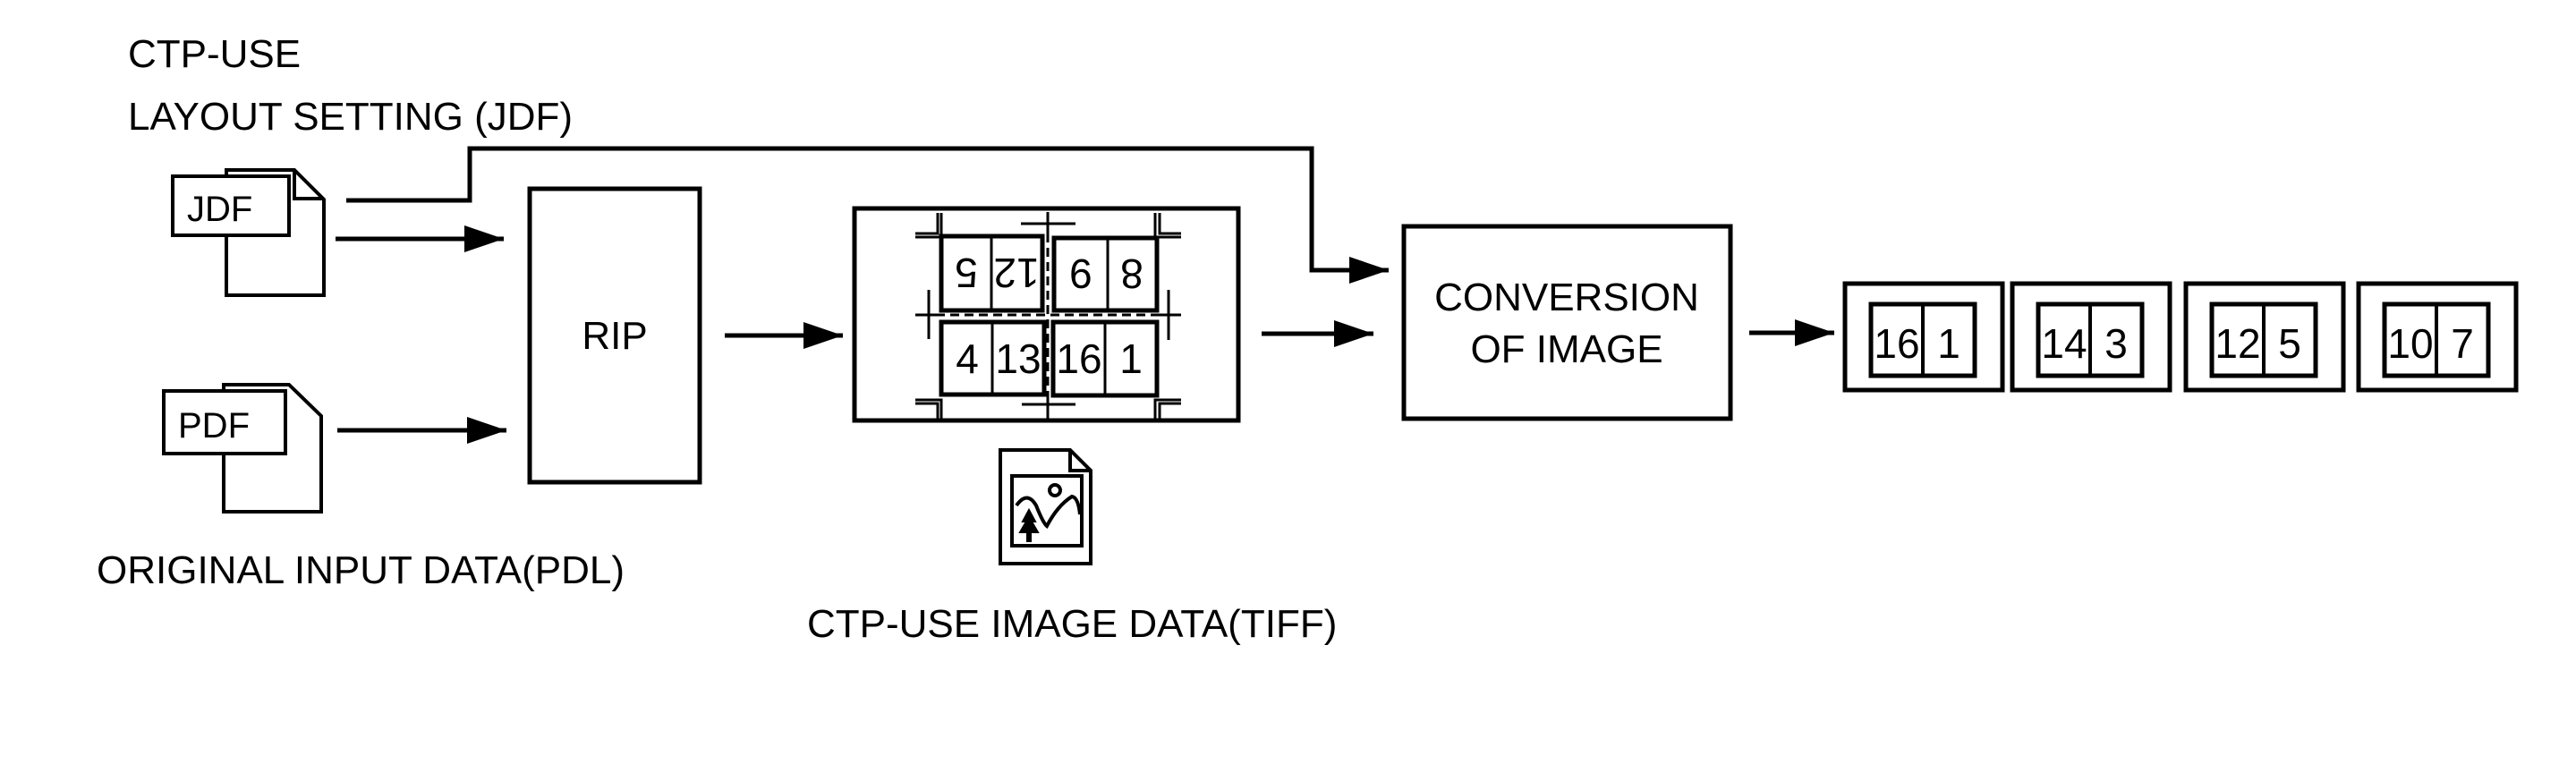 The image size is (2576, 781). I want to click on output-sheet: 14 3, so click(2091, 337).